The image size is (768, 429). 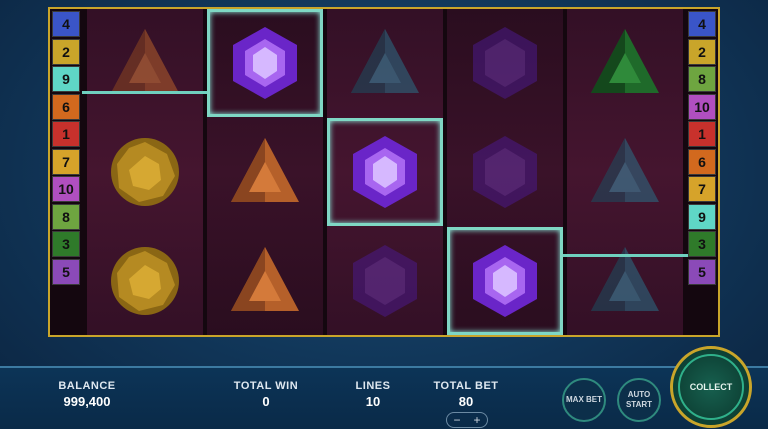 What do you see at coordinates (625, 63) in the screenshot?
I see `green-triangle-gem-icon` at bounding box center [625, 63].